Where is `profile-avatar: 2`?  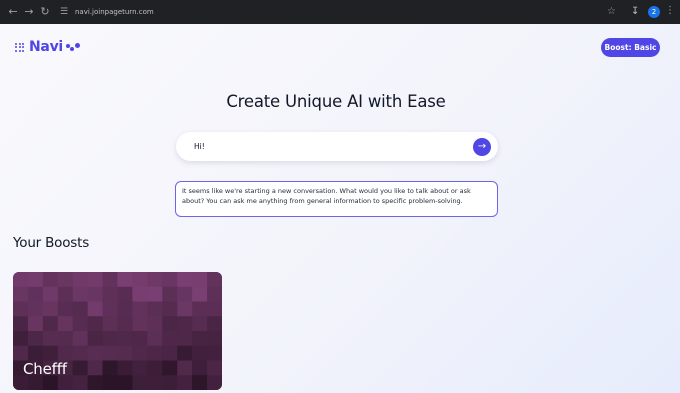 profile-avatar: 2 is located at coordinates (654, 12).